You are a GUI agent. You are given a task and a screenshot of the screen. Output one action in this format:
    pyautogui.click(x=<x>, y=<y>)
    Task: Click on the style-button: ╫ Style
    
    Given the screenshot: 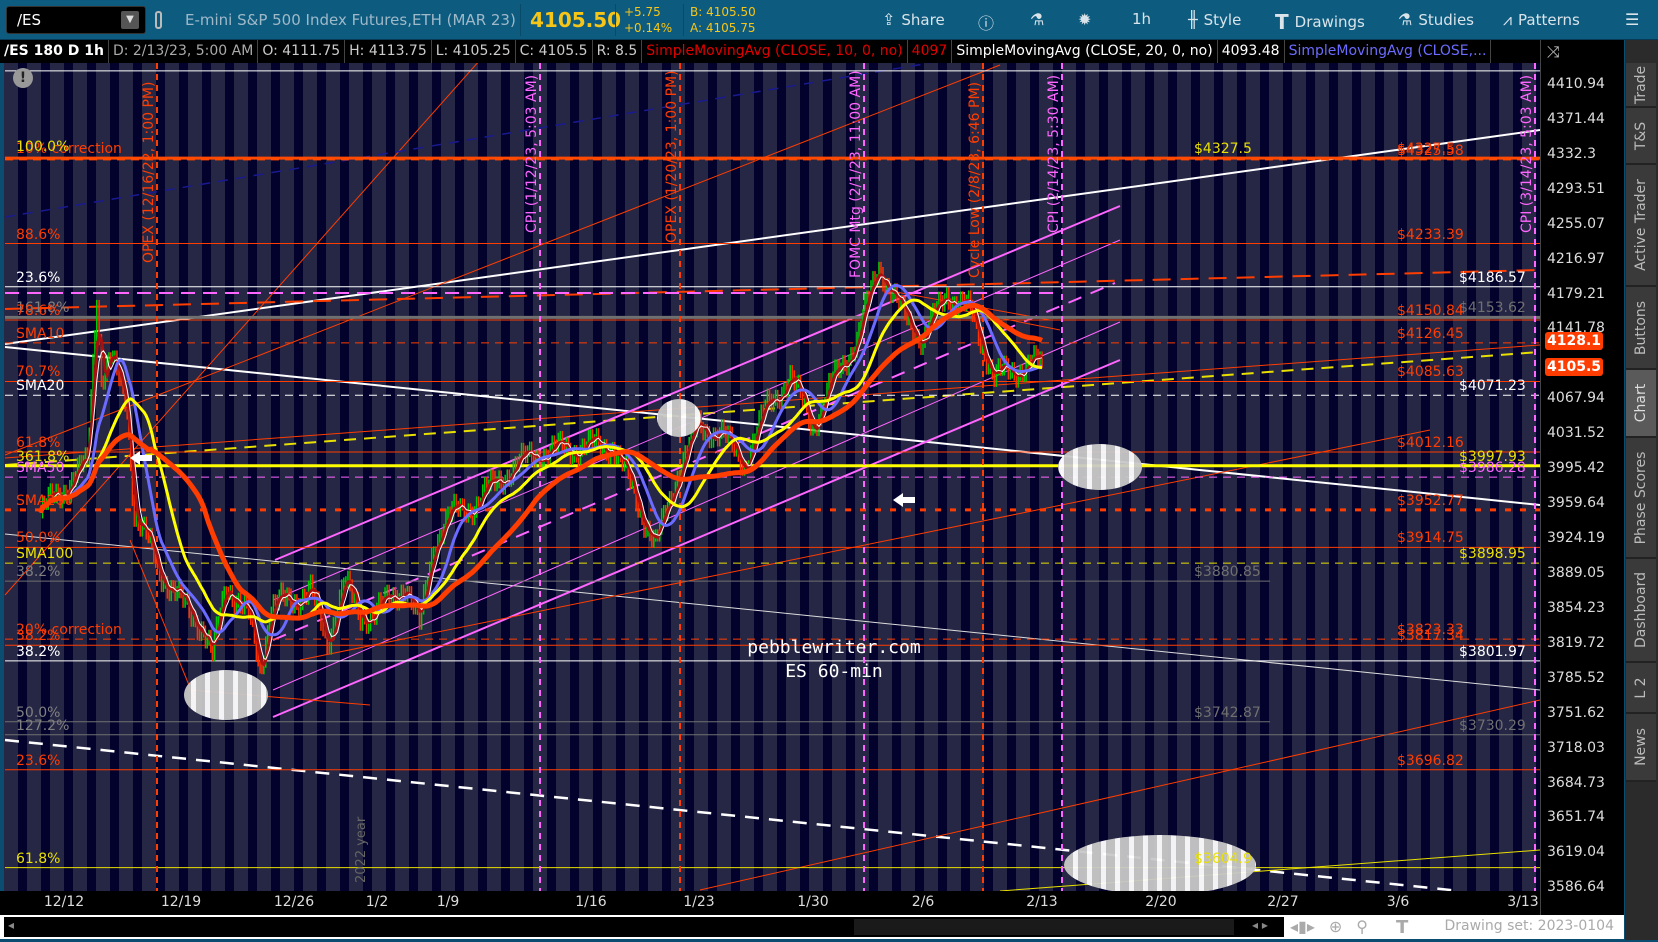 What is the action you would take?
    pyautogui.click(x=1214, y=19)
    